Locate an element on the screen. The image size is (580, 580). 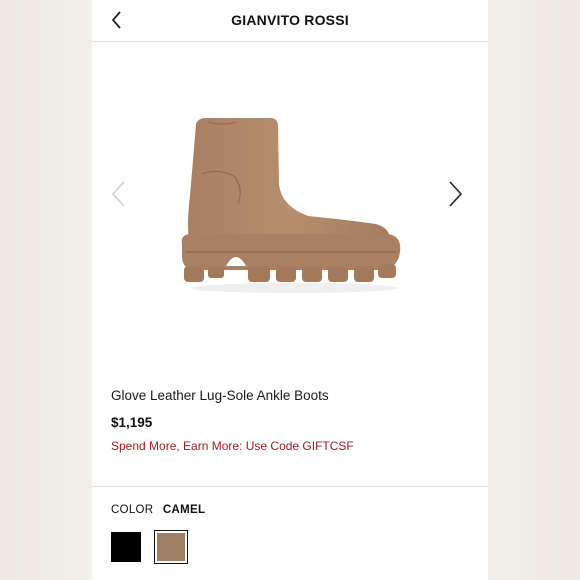
camel-fill is located at coordinates (171, 547).